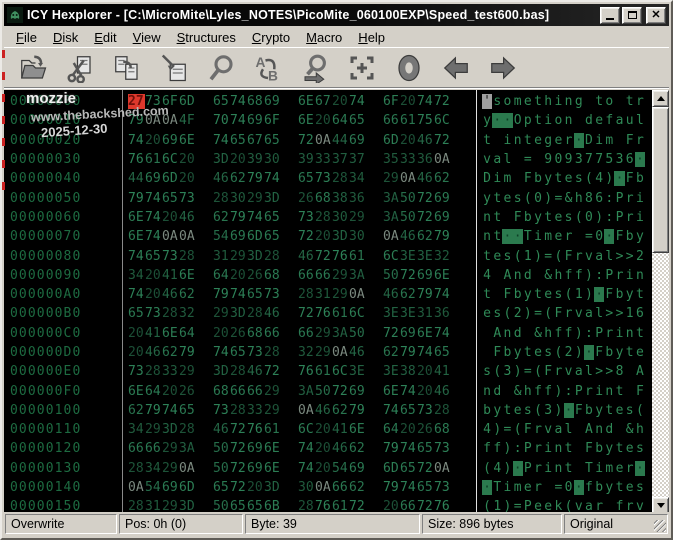 This screenshot has height=540, width=673. What do you see at coordinates (314, 67) in the screenshot?
I see `find-next-icon` at bounding box center [314, 67].